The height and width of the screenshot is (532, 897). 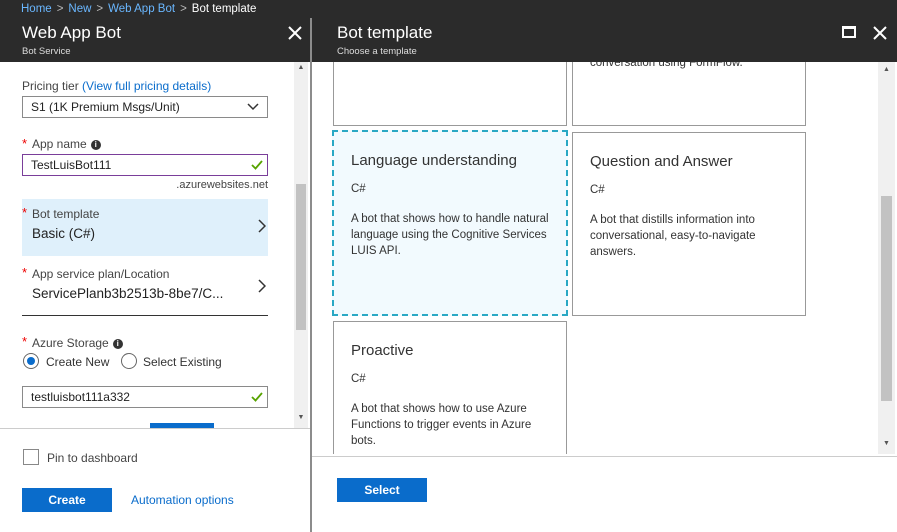 What do you see at coordinates (155, 40) in the screenshot?
I see `blade-header: Web App Bot Bot Service` at bounding box center [155, 40].